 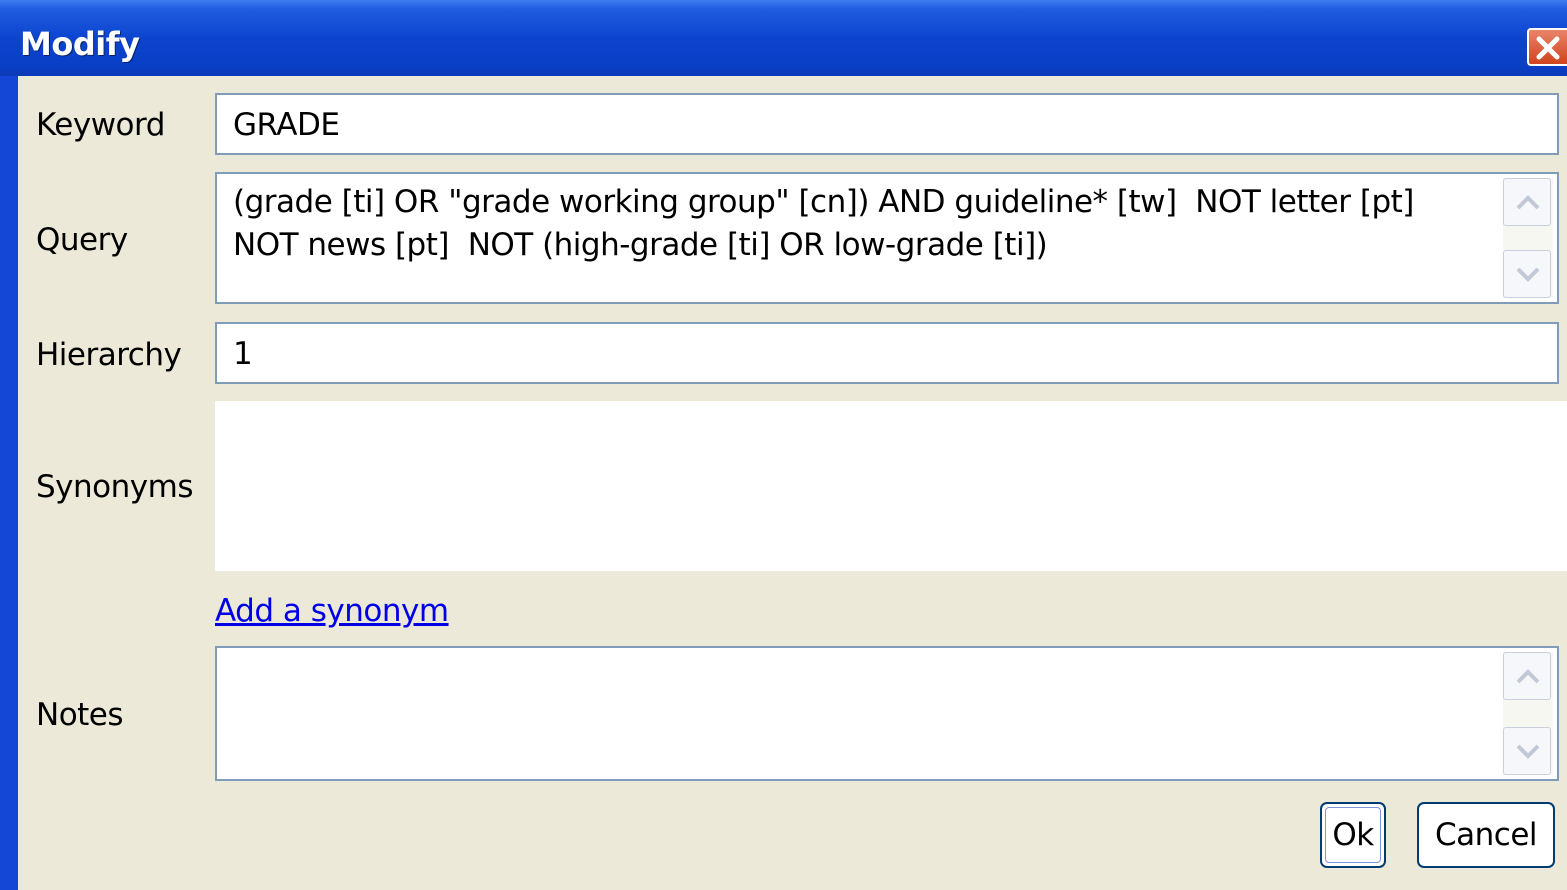 I want to click on query-scroll-down-button, so click(x=1527, y=274).